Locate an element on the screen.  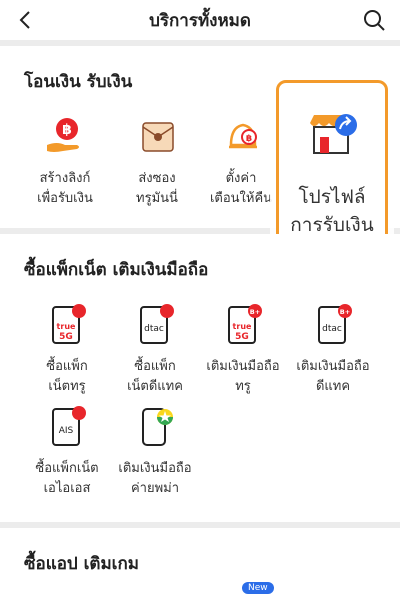
service-send-envelope: ส่งซองทรูมันนี่ is located at coordinates (157, 162).